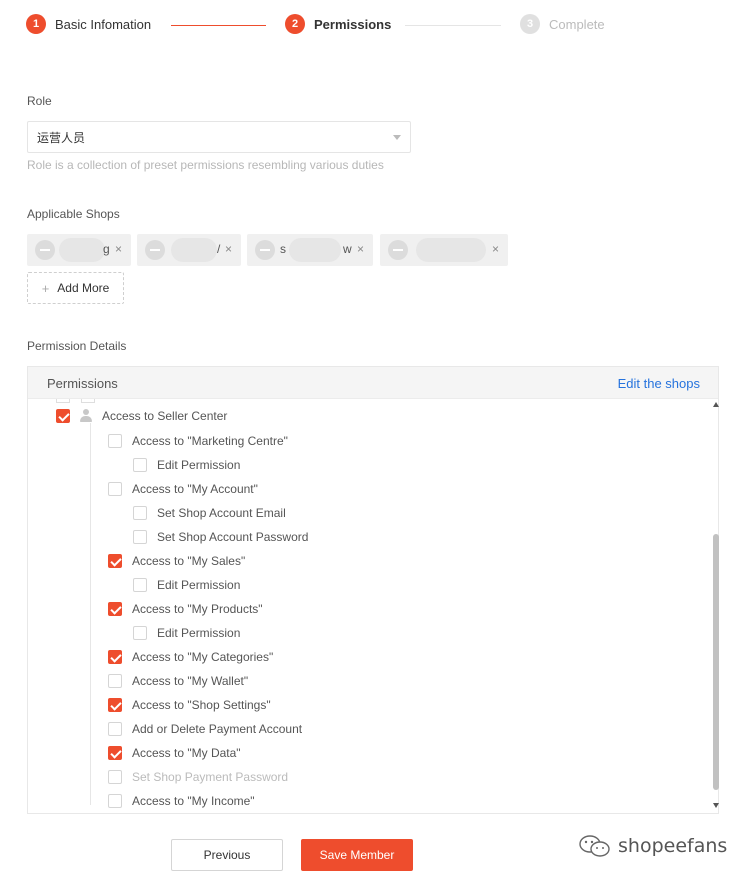  Describe the element at coordinates (219, 249) in the screenshot. I see `shop-name-fragment: /` at that location.